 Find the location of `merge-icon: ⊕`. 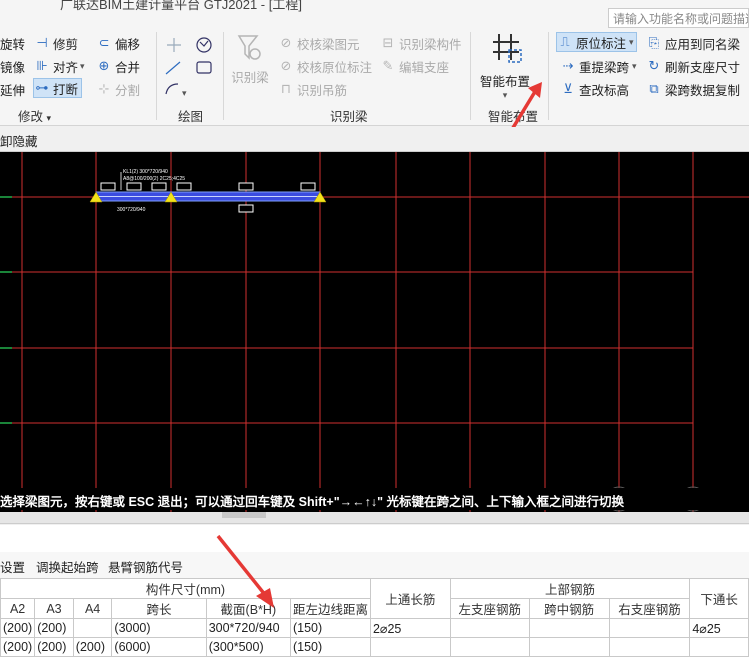

merge-icon: ⊕ is located at coordinates (104, 65).